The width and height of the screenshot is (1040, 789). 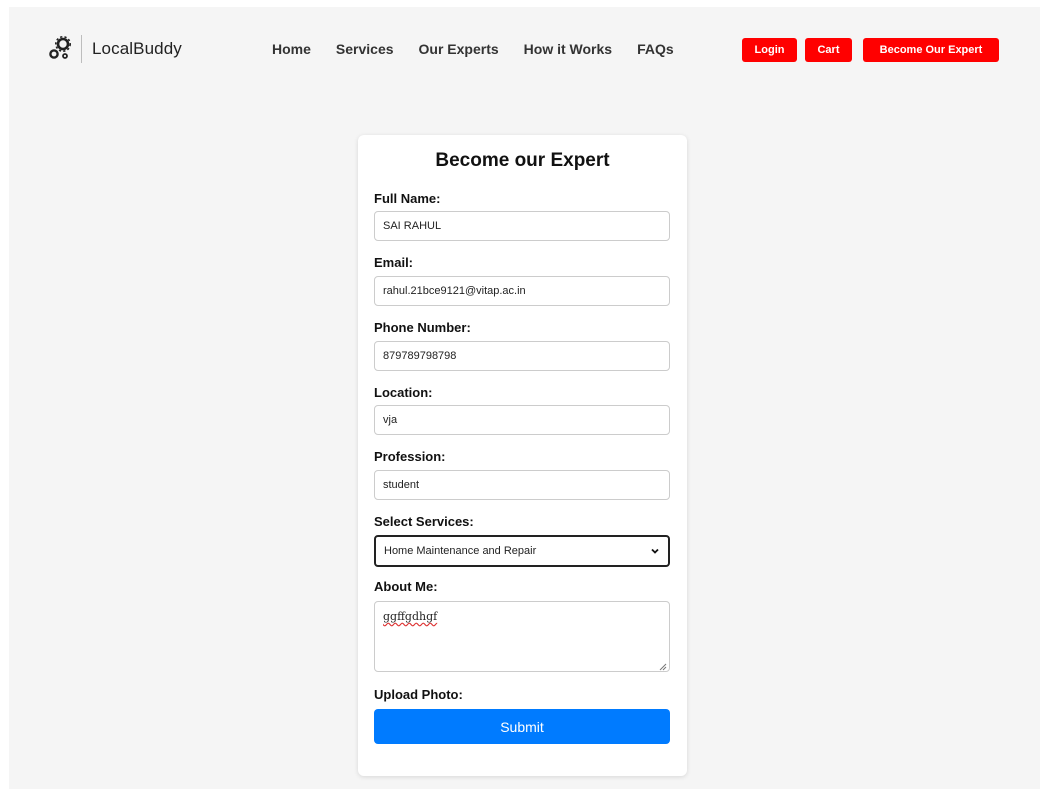 I want to click on profession-input: student, so click(x=522, y=485).